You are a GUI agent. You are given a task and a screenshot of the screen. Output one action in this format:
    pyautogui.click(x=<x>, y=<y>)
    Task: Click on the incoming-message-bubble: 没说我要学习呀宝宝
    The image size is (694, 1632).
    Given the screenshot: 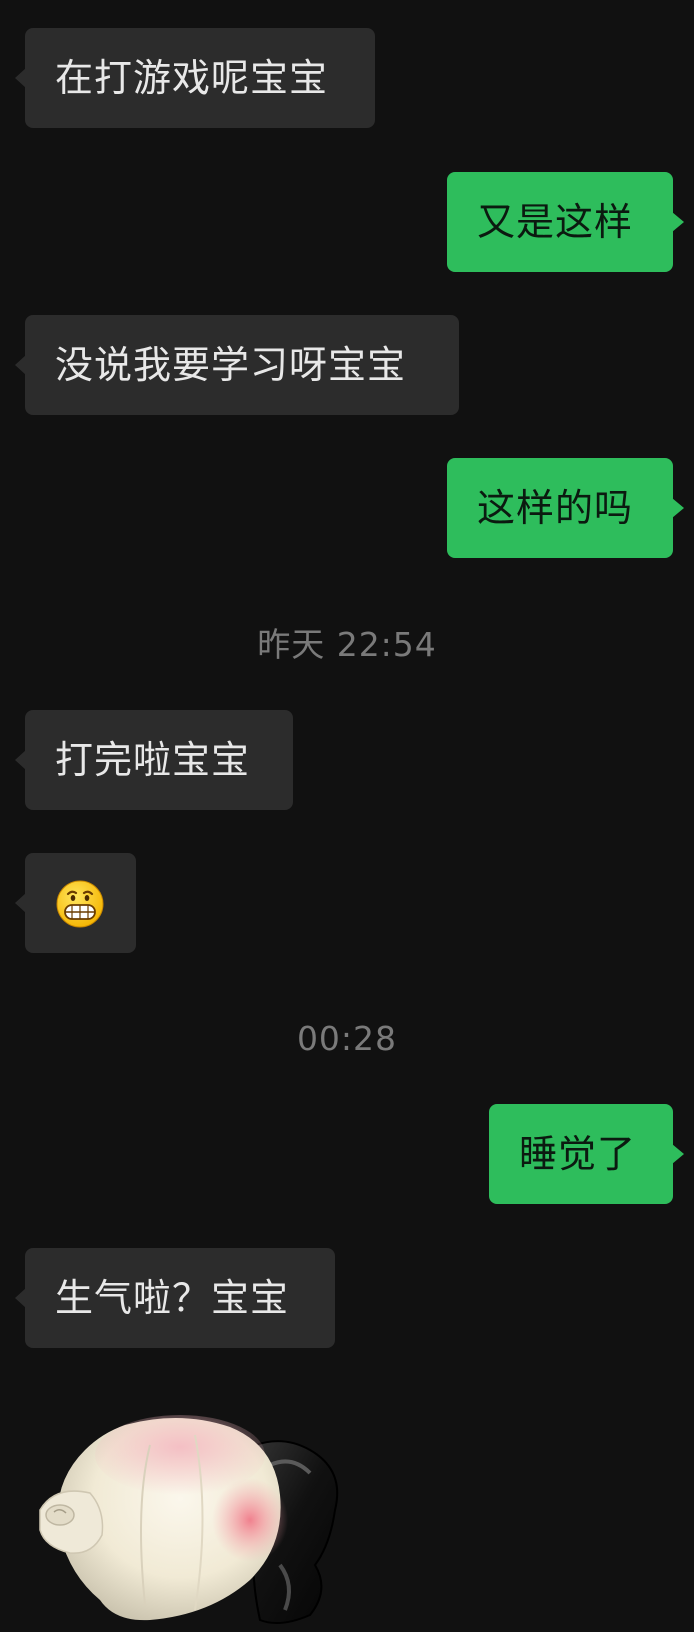 What is the action you would take?
    pyautogui.click(x=237, y=365)
    